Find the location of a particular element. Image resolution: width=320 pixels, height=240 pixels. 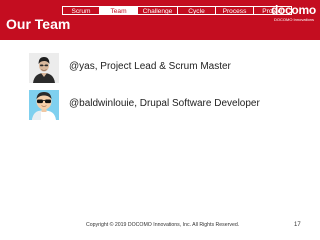

team-member: @baldwinlouie, Drupal Software Developer is located at coordinates (174, 105).